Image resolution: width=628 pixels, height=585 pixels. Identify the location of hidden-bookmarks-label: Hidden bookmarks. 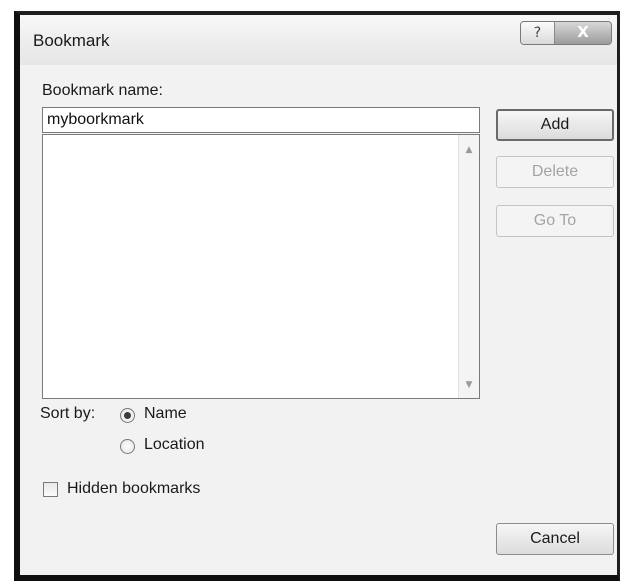
(133, 489).